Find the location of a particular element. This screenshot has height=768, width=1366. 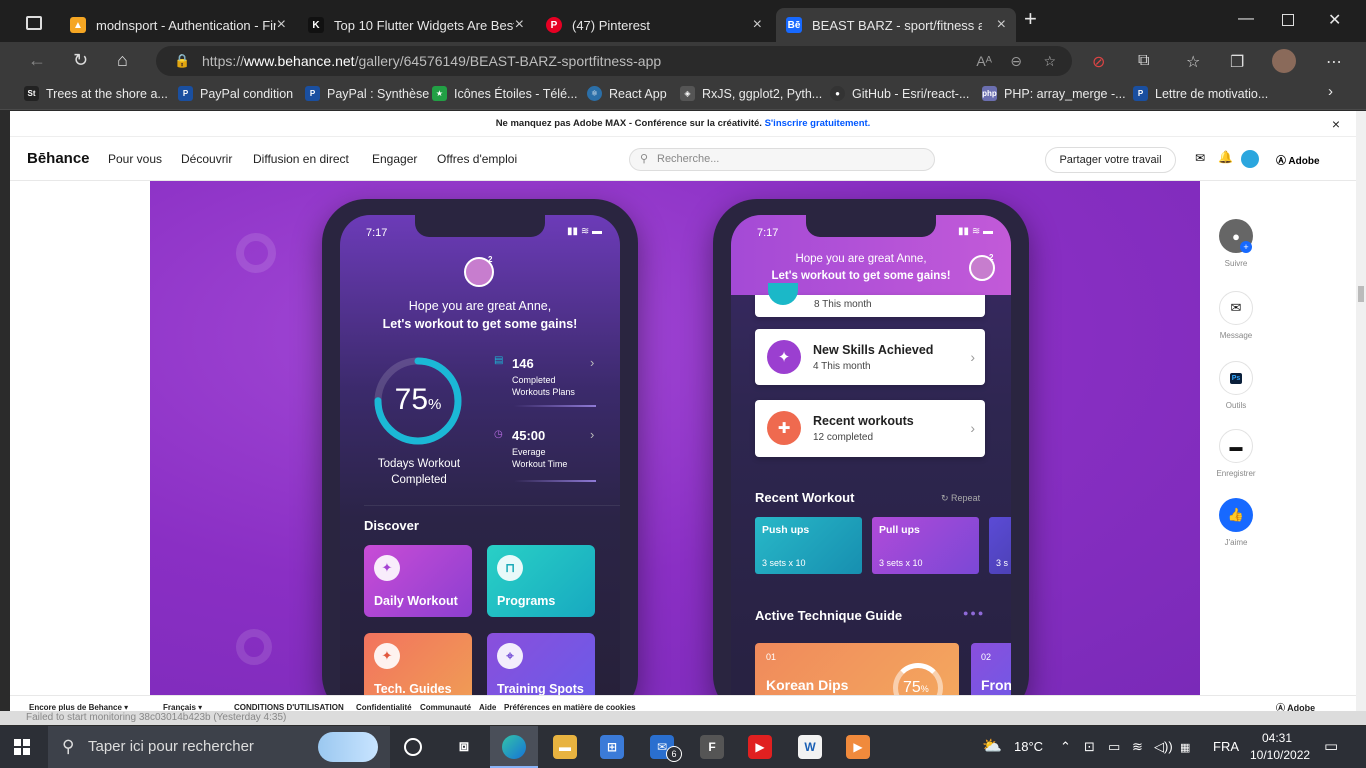

tab-actions-icon is located at coordinates (34, 23).